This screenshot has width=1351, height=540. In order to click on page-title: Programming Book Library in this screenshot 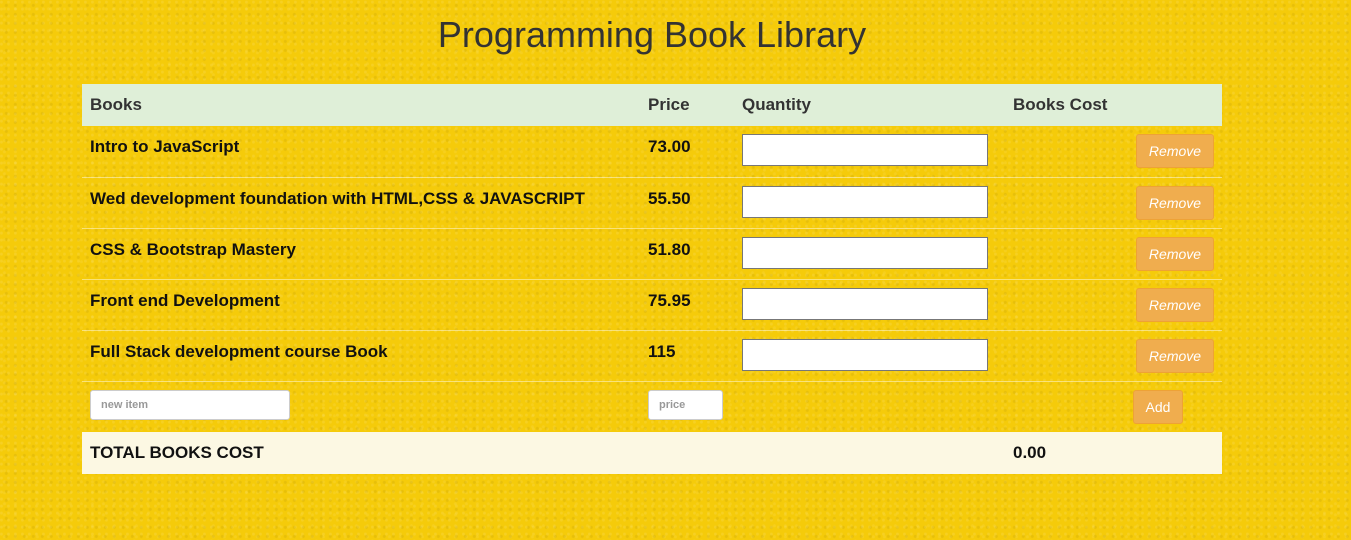, I will do `click(652, 34)`.